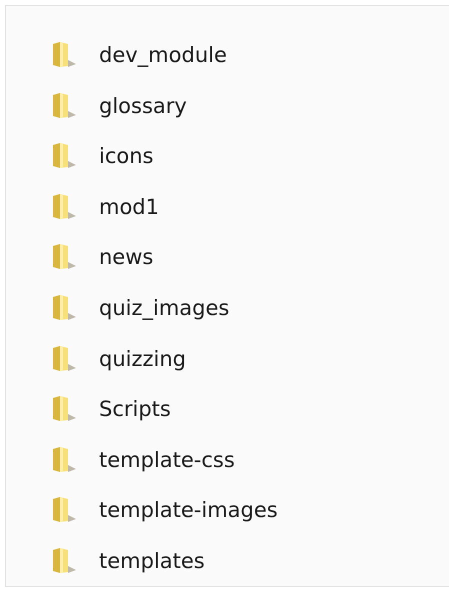  I want to click on folder-name: news, so click(126, 257).